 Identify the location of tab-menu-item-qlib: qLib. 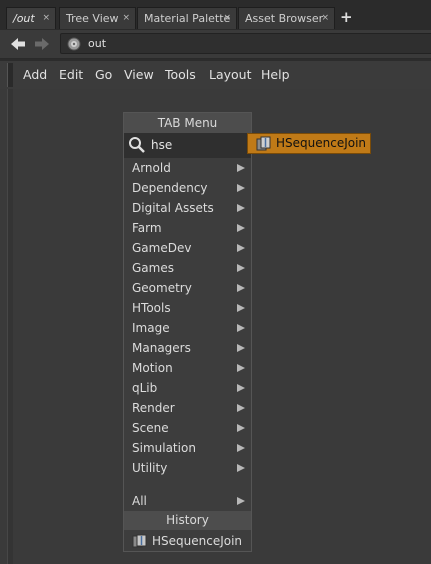
(187, 388).